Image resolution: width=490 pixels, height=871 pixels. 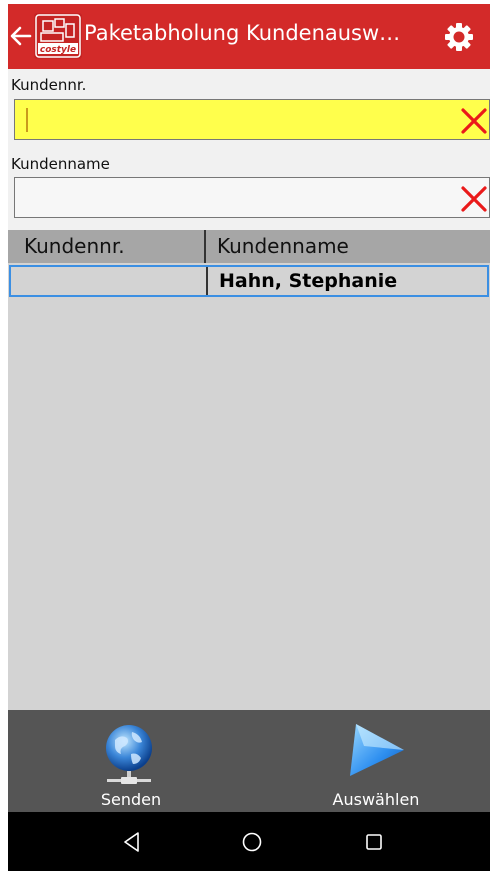 What do you see at coordinates (27, 120) in the screenshot?
I see `text-cursor` at bounding box center [27, 120].